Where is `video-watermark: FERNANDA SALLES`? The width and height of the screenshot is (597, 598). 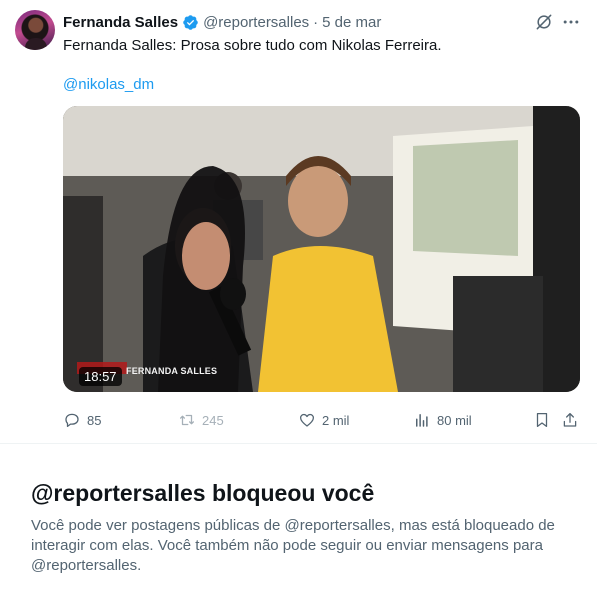 video-watermark: FERNANDA SALLES is located at coordinates (172, 371).